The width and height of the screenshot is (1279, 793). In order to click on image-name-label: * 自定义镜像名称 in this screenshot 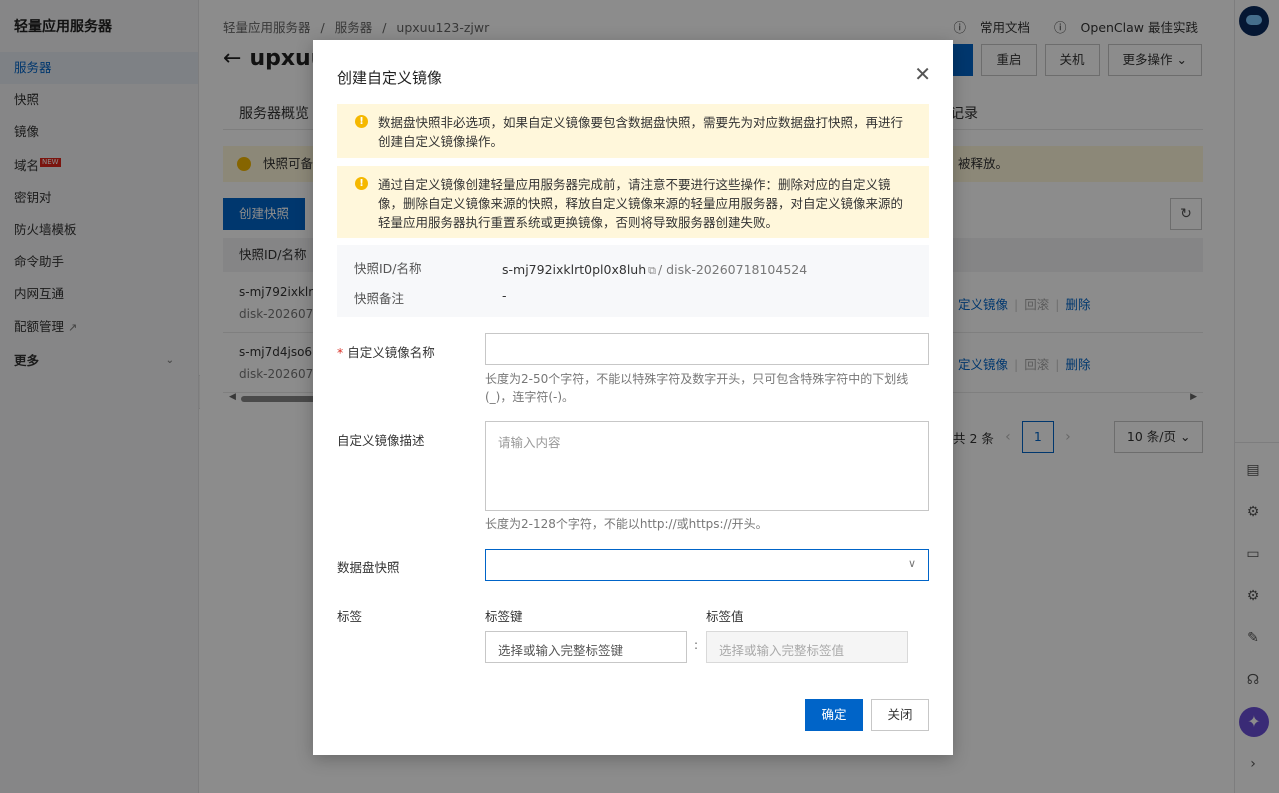, I will do `click(386, 351)`.